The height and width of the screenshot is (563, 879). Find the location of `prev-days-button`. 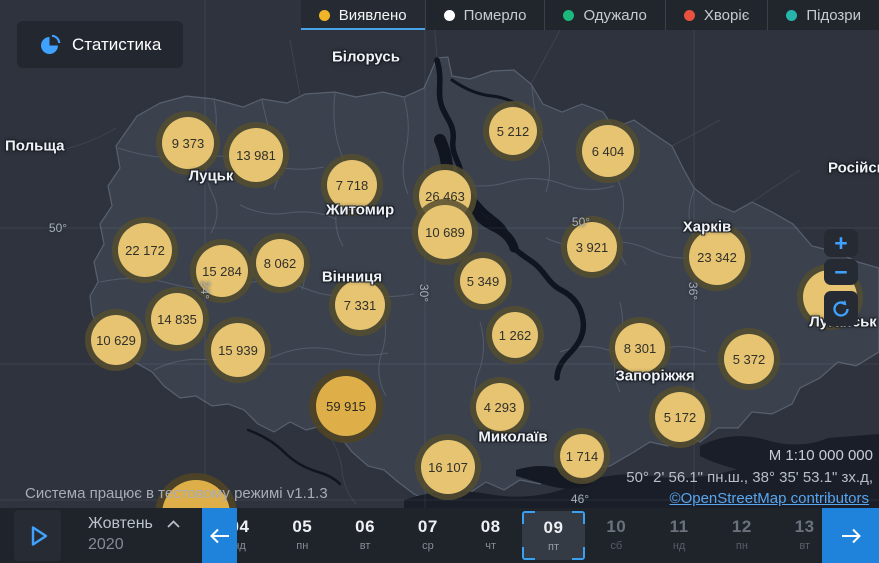

prev-days-button is located at coordinates (219, 535).